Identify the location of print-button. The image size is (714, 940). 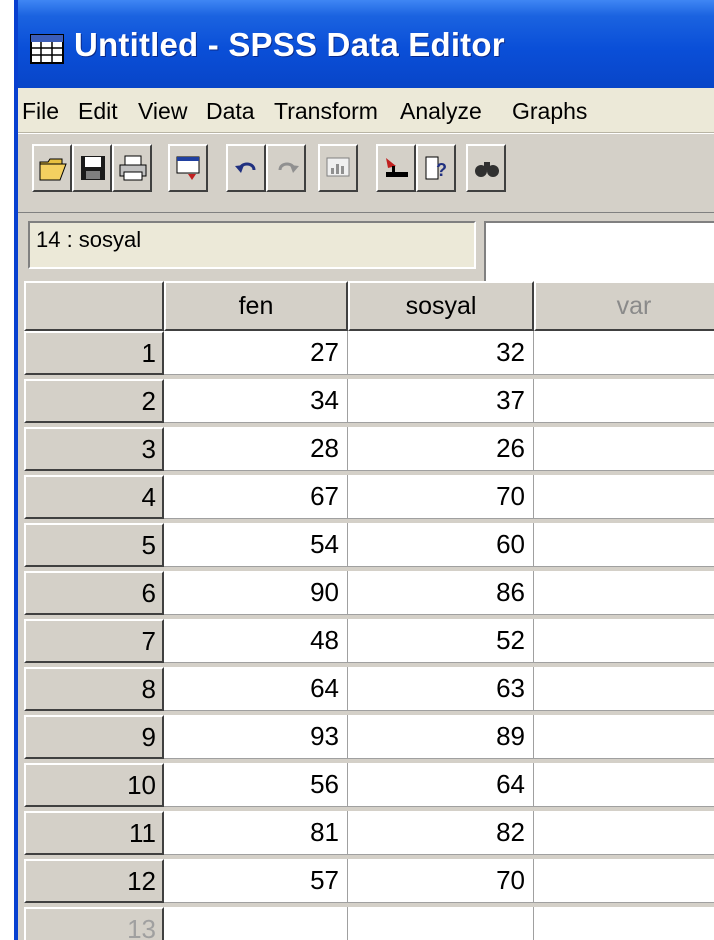
(132, 168).